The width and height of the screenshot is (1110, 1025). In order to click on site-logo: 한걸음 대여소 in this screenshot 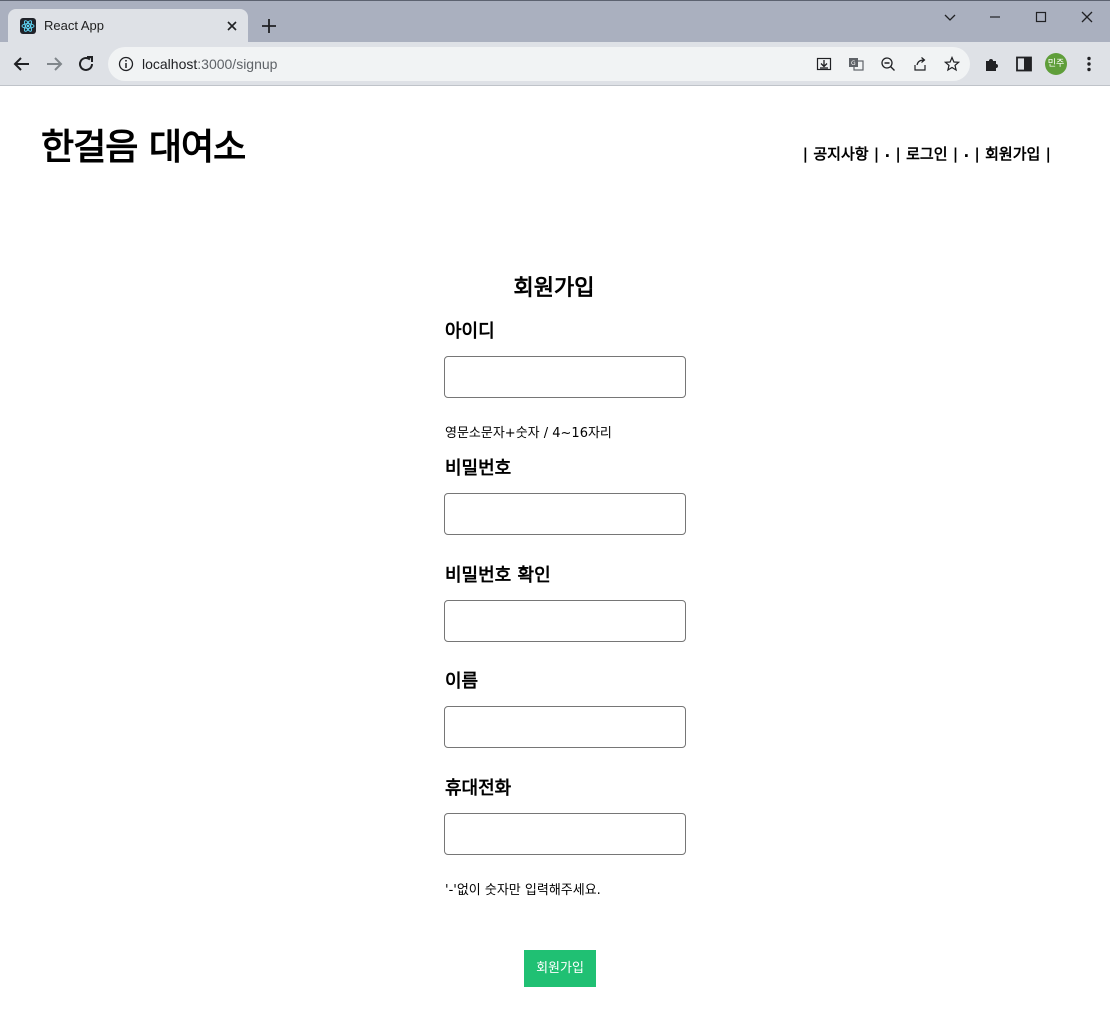, I will do `click(143, 144)`.